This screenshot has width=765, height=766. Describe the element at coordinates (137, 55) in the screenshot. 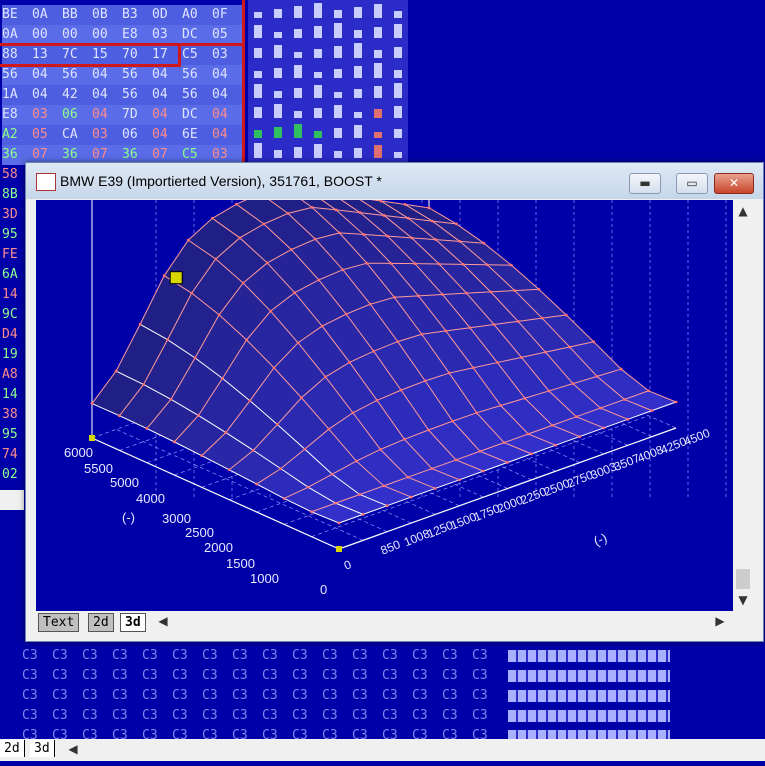

I see `hex-cell: 70` at that location.